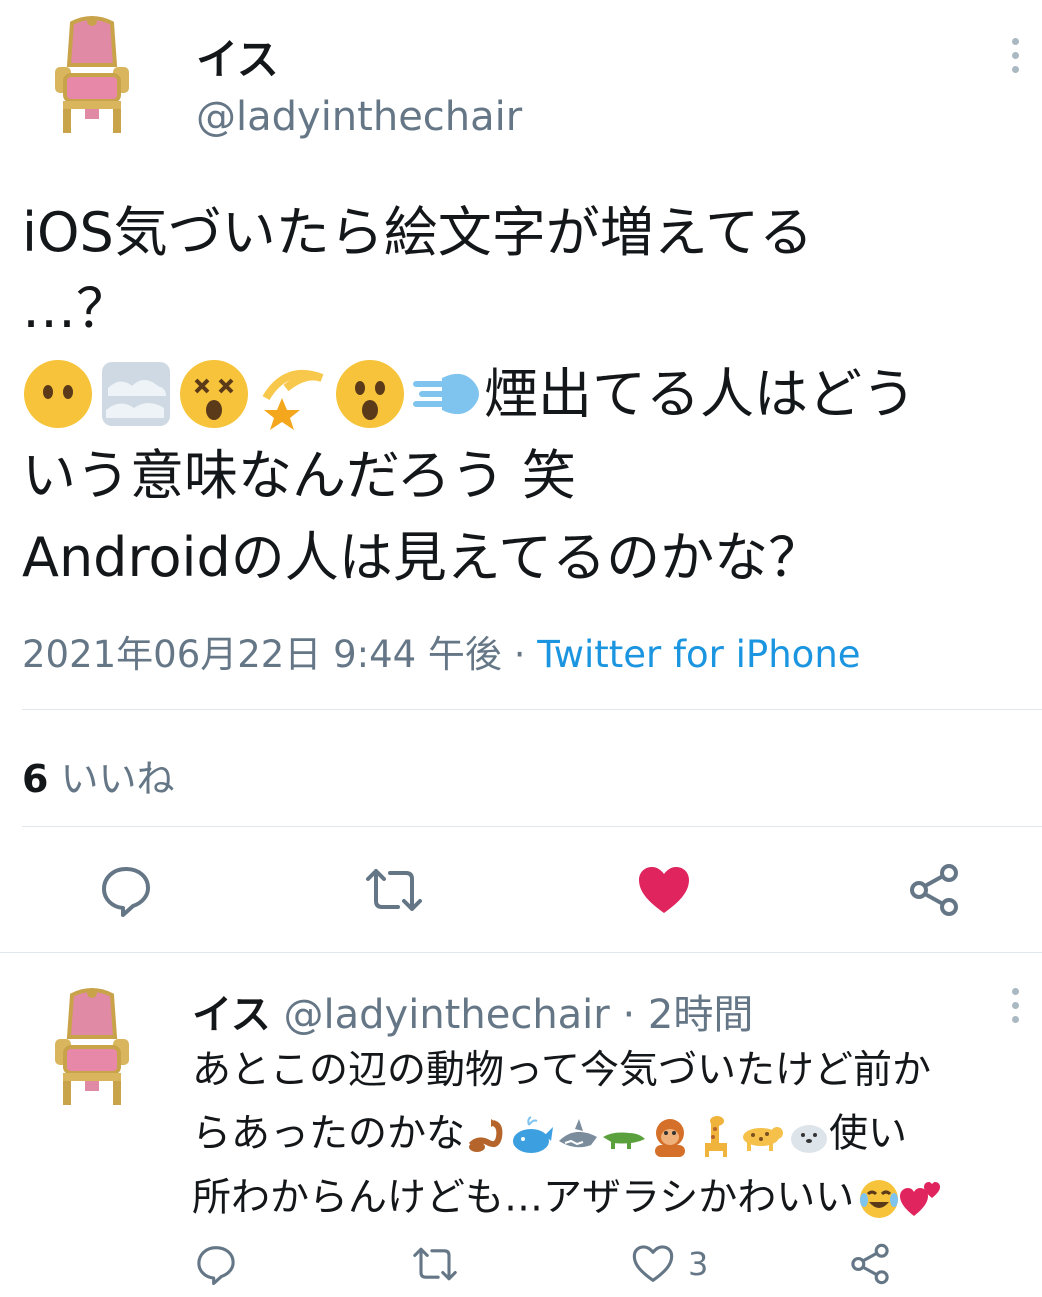  What do you see at coordinates (562, 1070) in the screenshot?
I see `reply-text-line: あとこの辺の動物って今気づいたけど前か` at bounding box center [562, 1070].